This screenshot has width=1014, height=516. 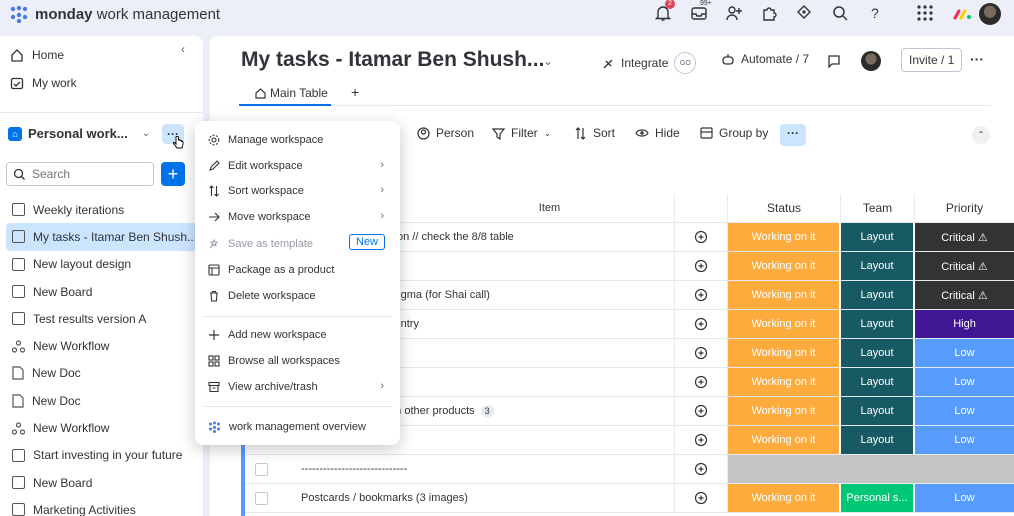 What do you see at coordinates (297, 427) in the screenshot?
I see `menu-item-work-management-overview: work management overview` at bounding box center [297, 427].